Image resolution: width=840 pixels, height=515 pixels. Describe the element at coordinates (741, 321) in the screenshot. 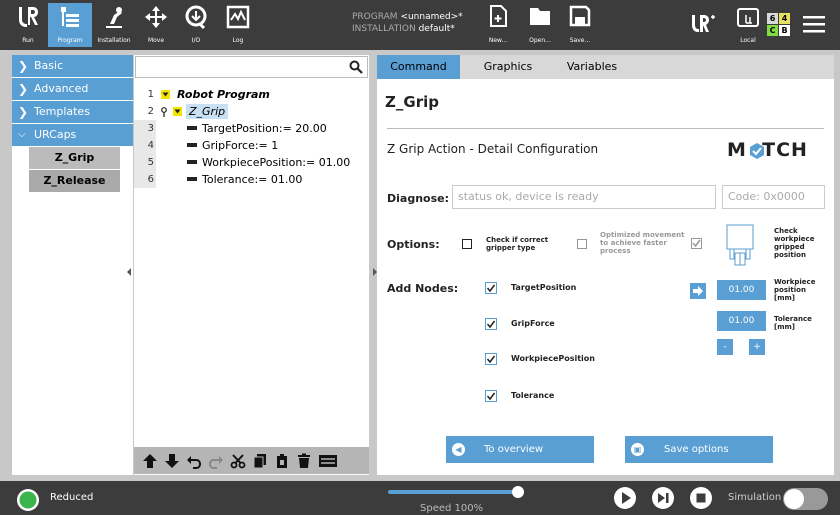

I see `tolerance-input: 01.00` at that location.